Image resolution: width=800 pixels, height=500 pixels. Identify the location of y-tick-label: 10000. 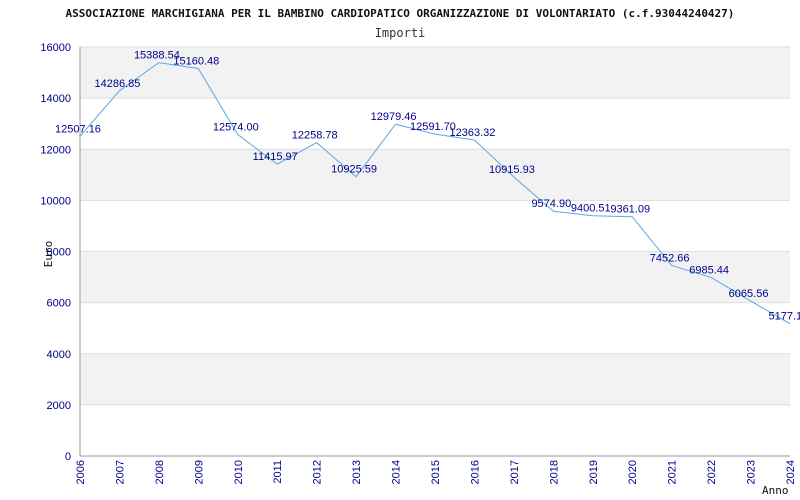
(55, 201).